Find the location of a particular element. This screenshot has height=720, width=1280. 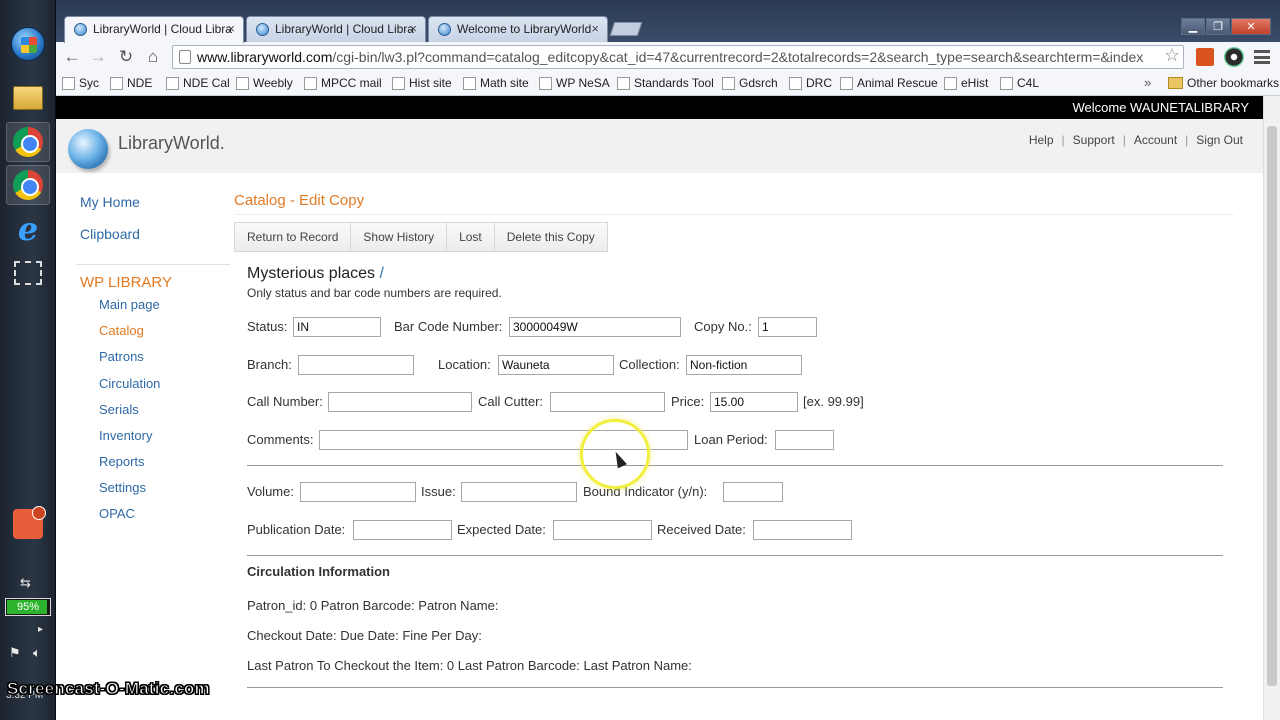

bookmark-item: Math site is located at coordinates (496, 83).